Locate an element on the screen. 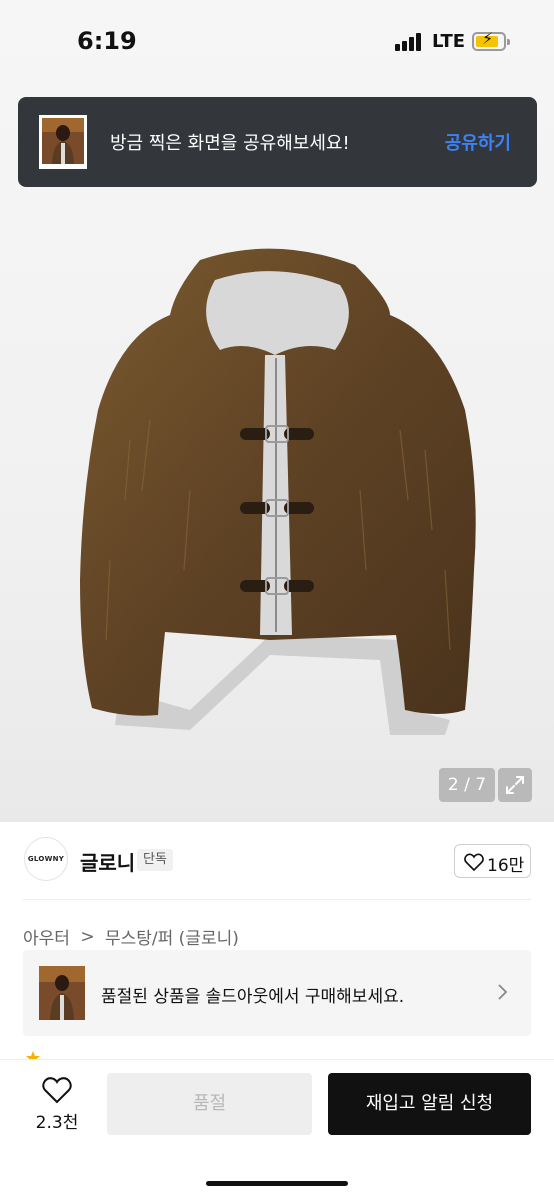  soldout-button: 품절 is located at coordinates (209, 1104).